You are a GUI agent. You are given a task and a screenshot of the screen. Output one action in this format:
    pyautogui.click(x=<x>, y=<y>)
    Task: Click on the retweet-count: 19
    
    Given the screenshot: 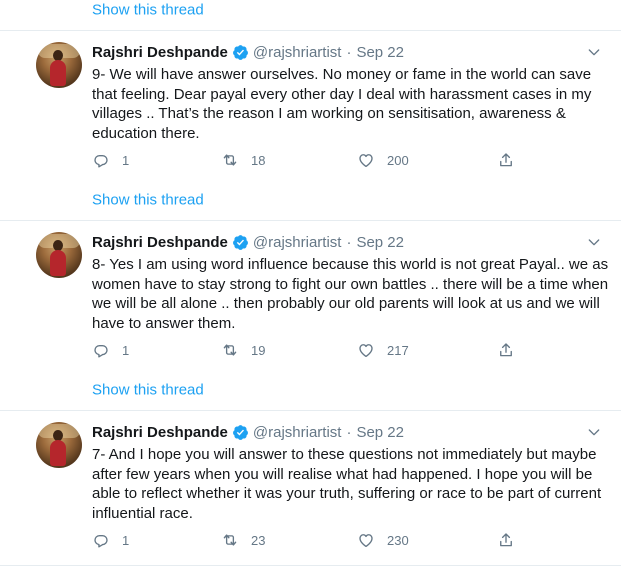 What is the action you would take?
    pyautogui.click(x=258, y=350)
    